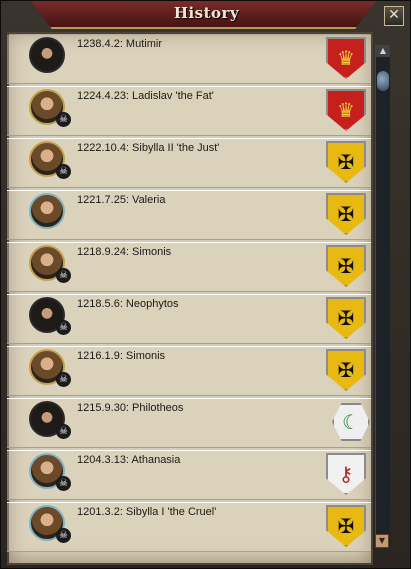  Describe the element at coordinates (351, 422) in the screenshot. I see `crescent-icon: ☾` at that location.